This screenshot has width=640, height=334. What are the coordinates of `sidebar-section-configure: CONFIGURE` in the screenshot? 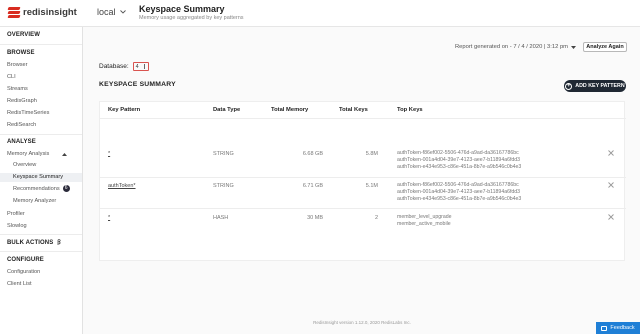 It's located at (25, 260).